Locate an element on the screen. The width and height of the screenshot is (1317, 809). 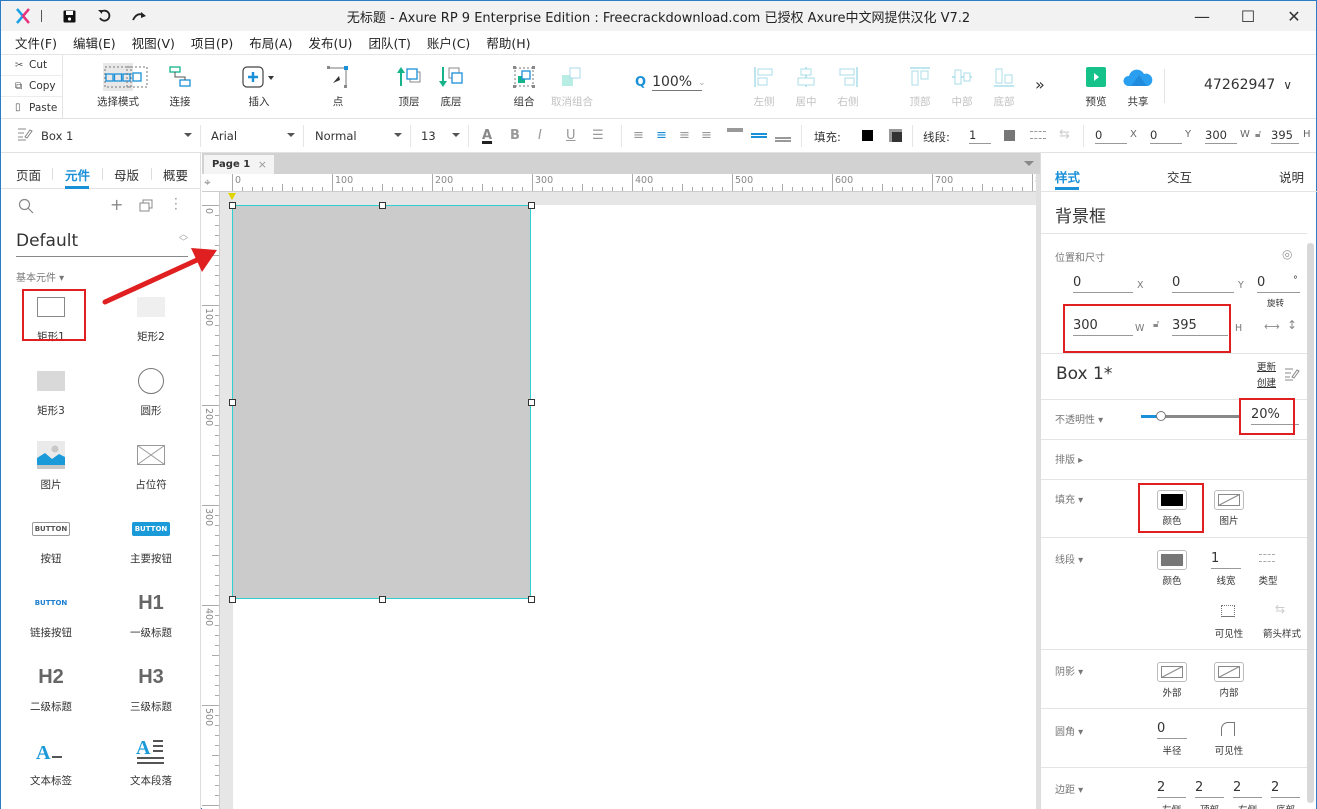
widget-style-select: Box 1 is located at coordinates (121, 136).